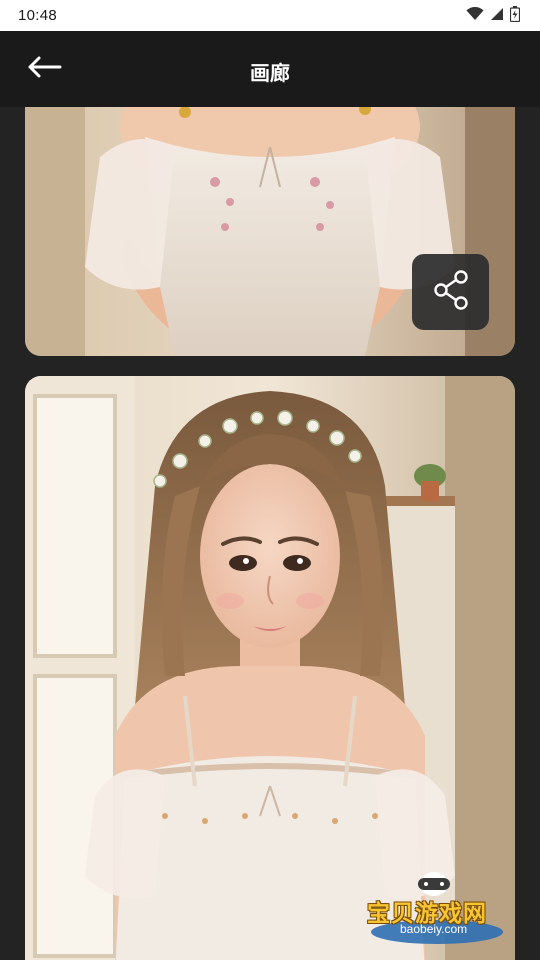 The height and width of the screenshot is (960, 540). I want to click on watermark-logo: 宝贝游戏网 baobeiy.com, so click(437, 906).